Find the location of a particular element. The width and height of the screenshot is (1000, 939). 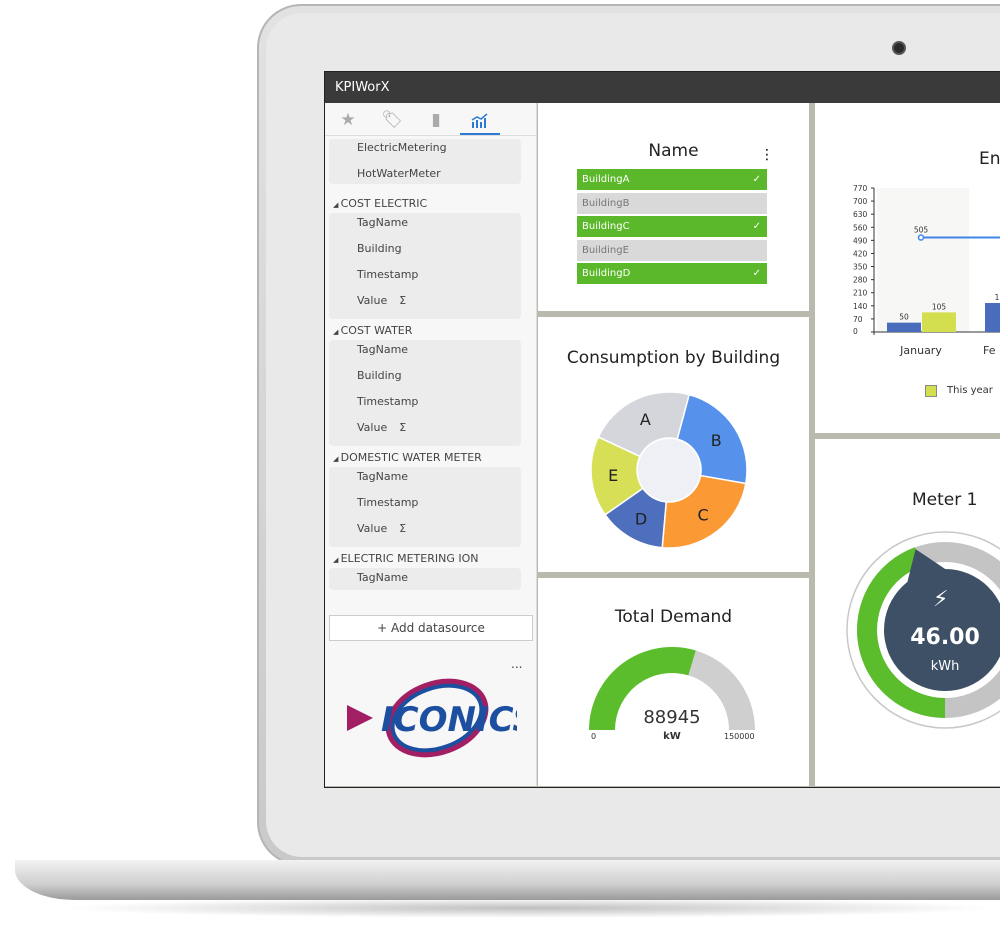

y-tick-label: 630 is located at coordinates (860, 214).